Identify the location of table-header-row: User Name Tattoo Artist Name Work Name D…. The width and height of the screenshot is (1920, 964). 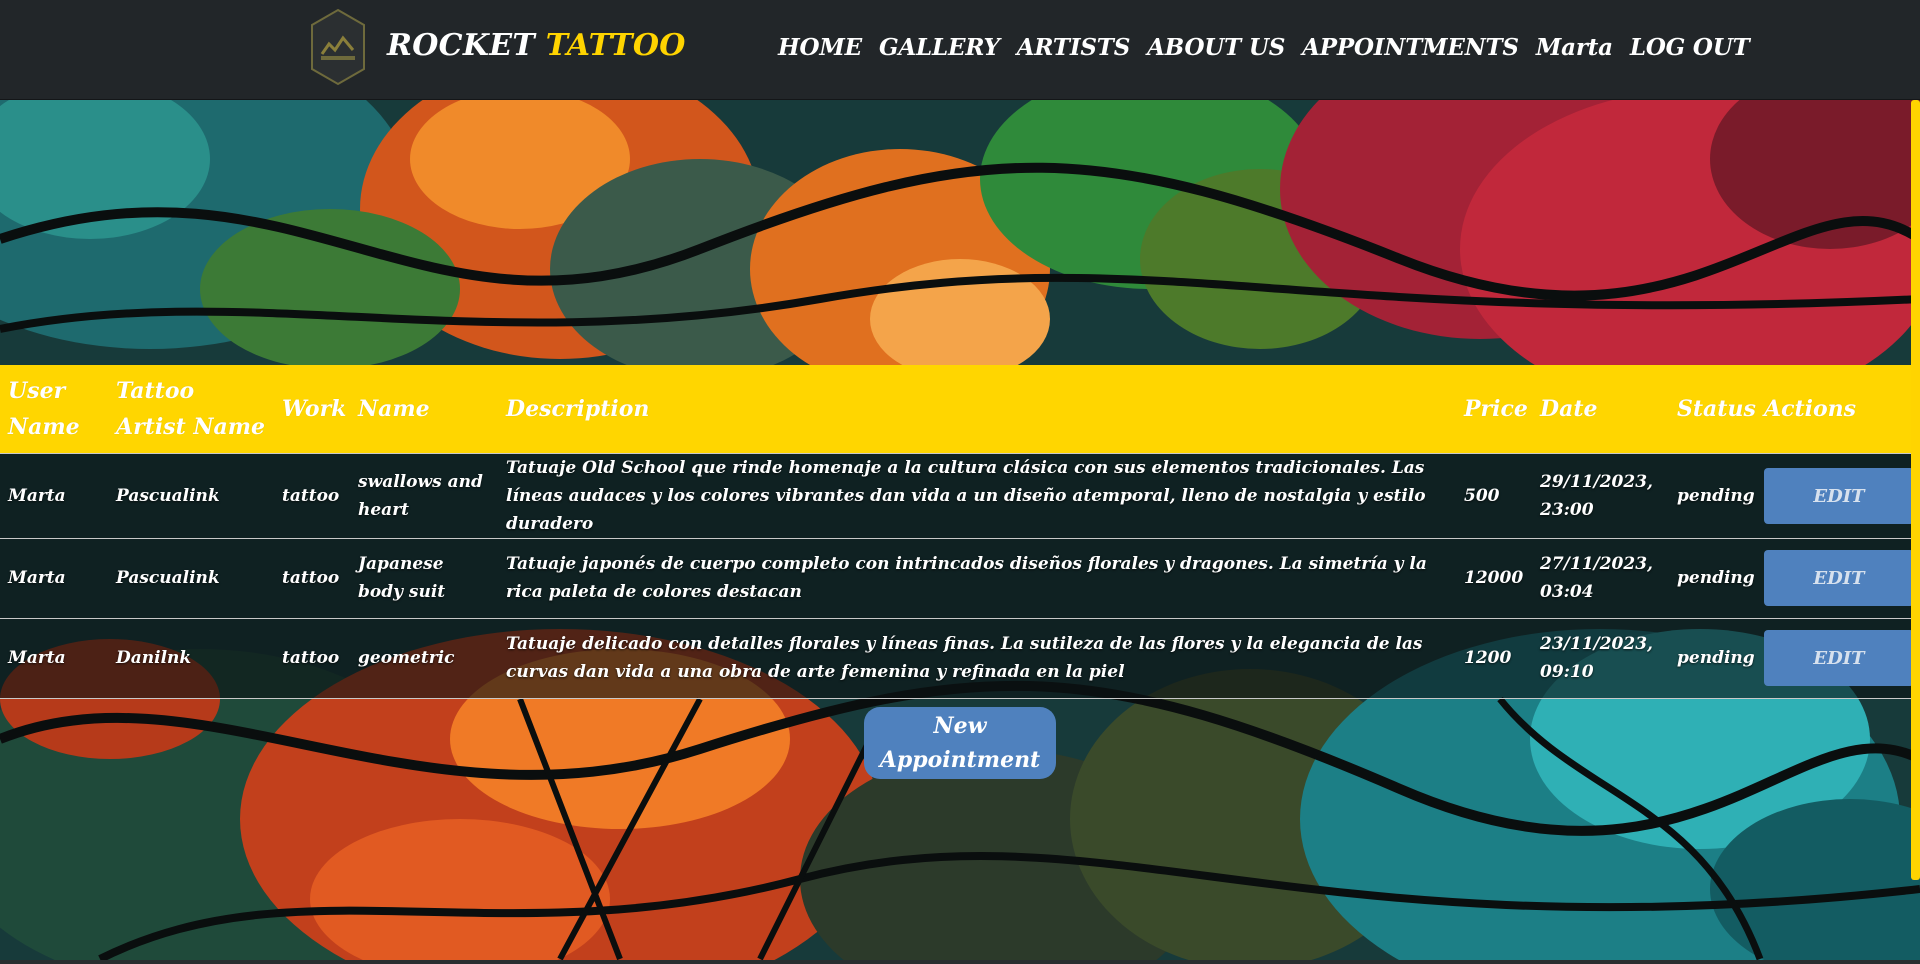
(960, 409).